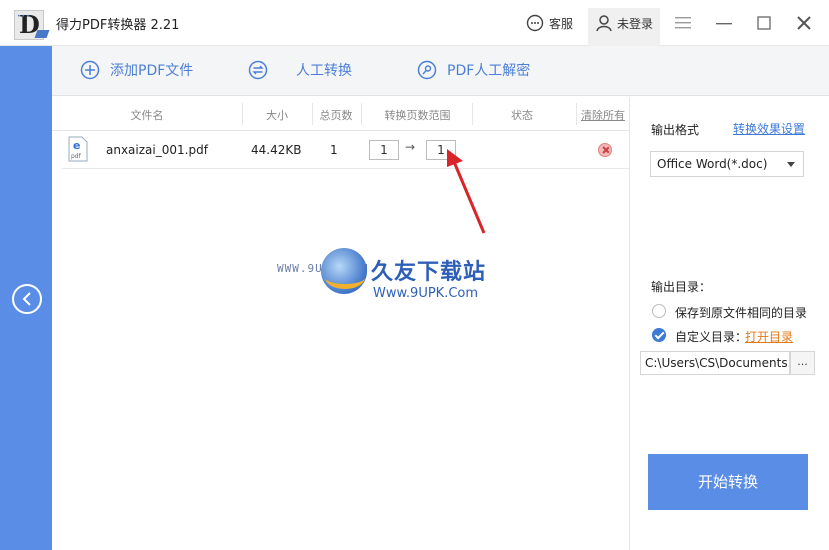 This screenshot has width=829, height=550. Describe the element at coordinates (522, 115) in the screenshot. I see `header-status: 状态` at that location.